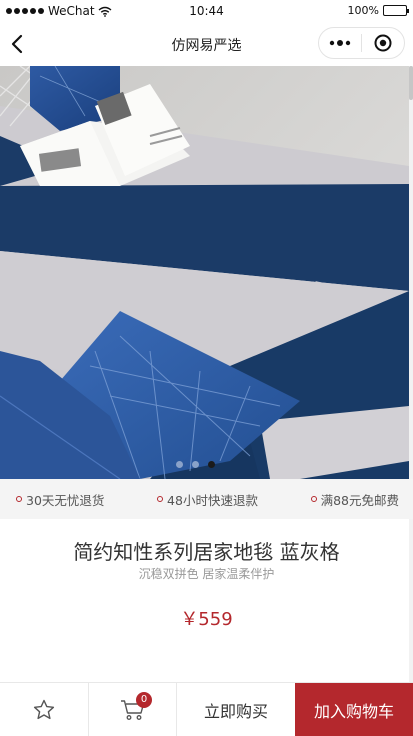 The height and width of the screenshot is (736, 413). Describe the element at coordinates (236, 709) in the screenshot. I see `buy-now-button: 立即购买` at that location.